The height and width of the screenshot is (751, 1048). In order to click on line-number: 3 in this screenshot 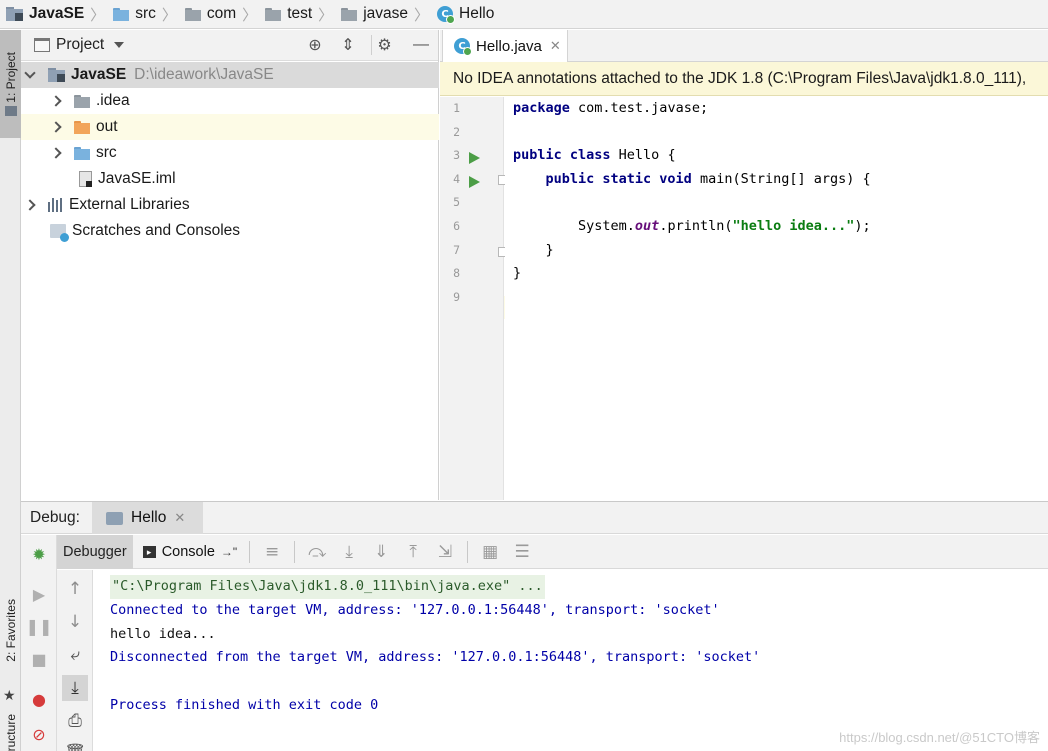, I will do `click(456, 155)`.